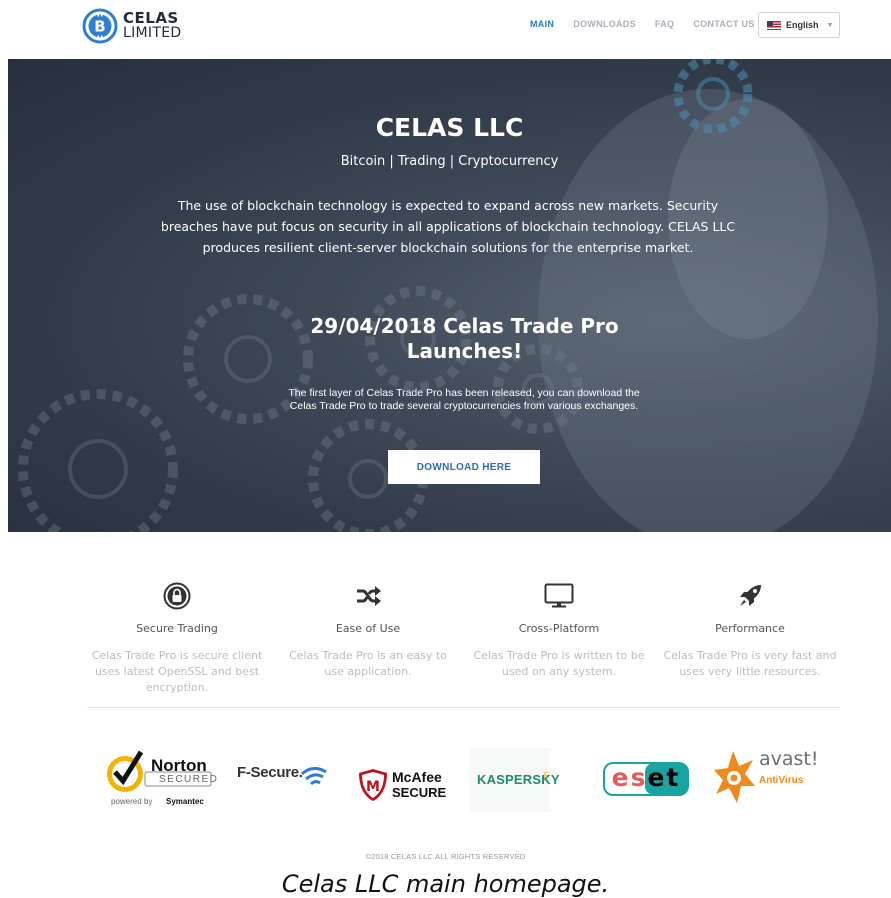  I want to click on celas-logo: B CELAS LIMITED, so click(131, 26).